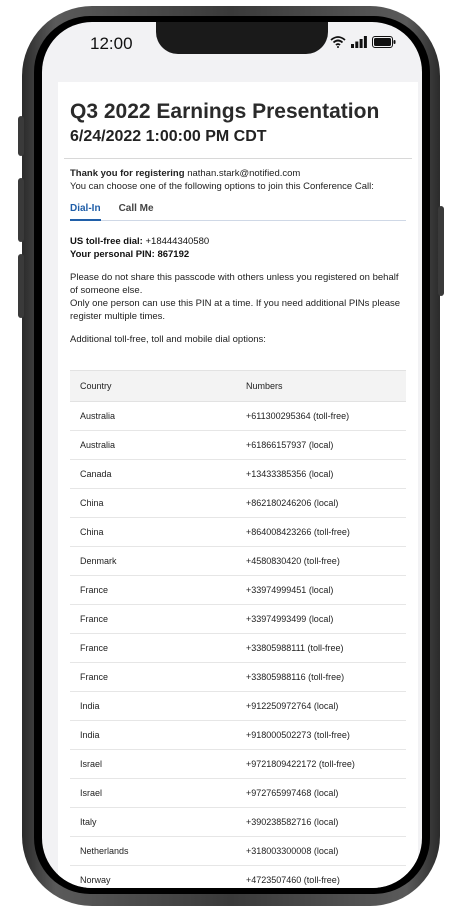  What do you see at coordinates (242, 38) in the screenshot?
I see `notch` at bounding box center [242, 38].